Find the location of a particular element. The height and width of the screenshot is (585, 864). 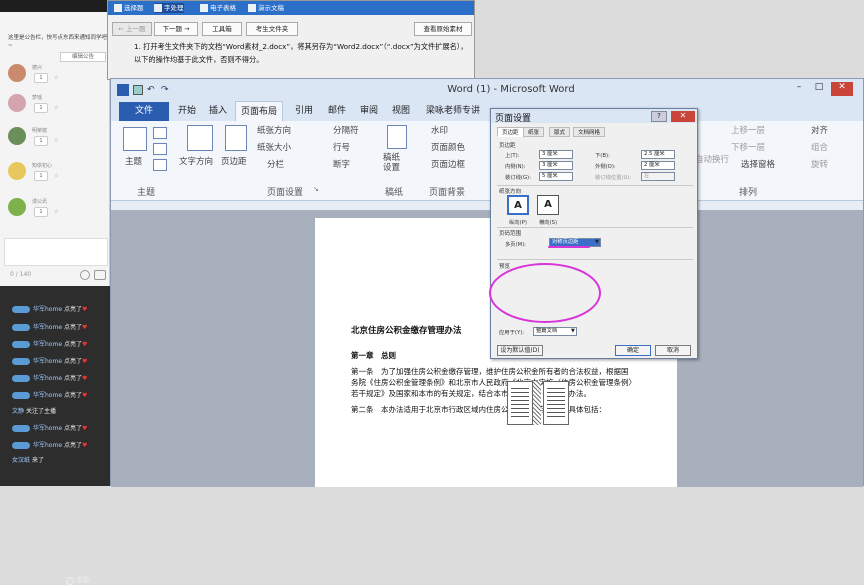

edit-notice-button: 编辑公告 is located at coordinates (83, 57).